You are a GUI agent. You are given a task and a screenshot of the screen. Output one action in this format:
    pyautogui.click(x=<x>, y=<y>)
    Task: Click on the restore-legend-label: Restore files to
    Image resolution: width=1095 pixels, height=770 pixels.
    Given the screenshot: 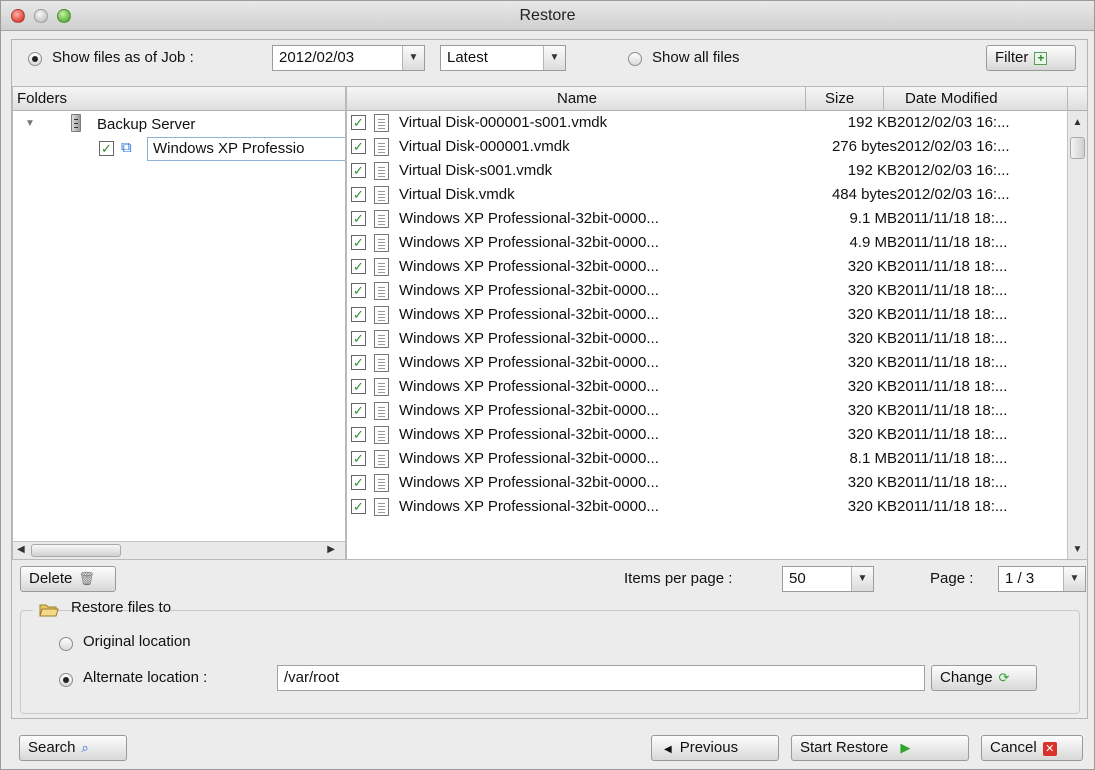 What is the action you would take?
    pyautogui.click(x=121, y=607)
    